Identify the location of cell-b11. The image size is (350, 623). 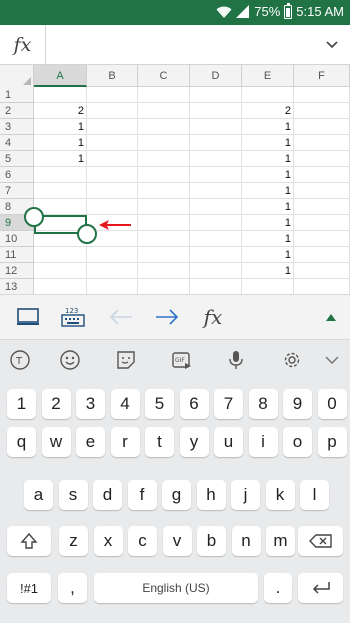
(112, 255).